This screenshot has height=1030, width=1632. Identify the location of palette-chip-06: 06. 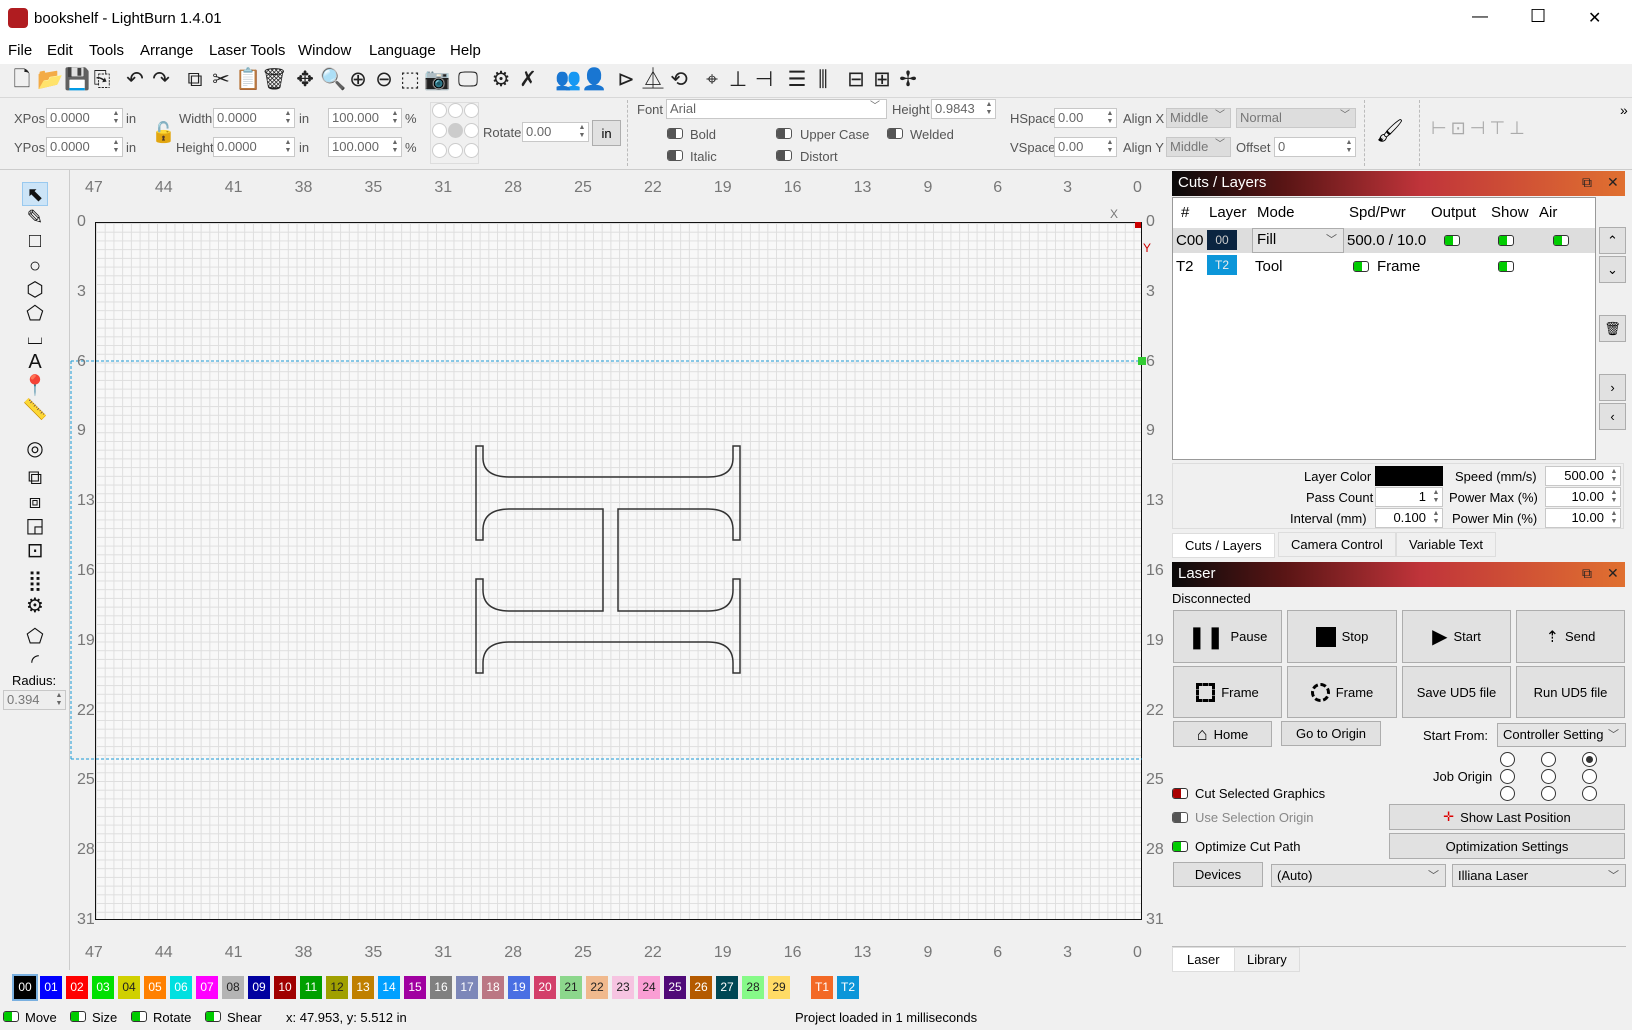
(181, 987).